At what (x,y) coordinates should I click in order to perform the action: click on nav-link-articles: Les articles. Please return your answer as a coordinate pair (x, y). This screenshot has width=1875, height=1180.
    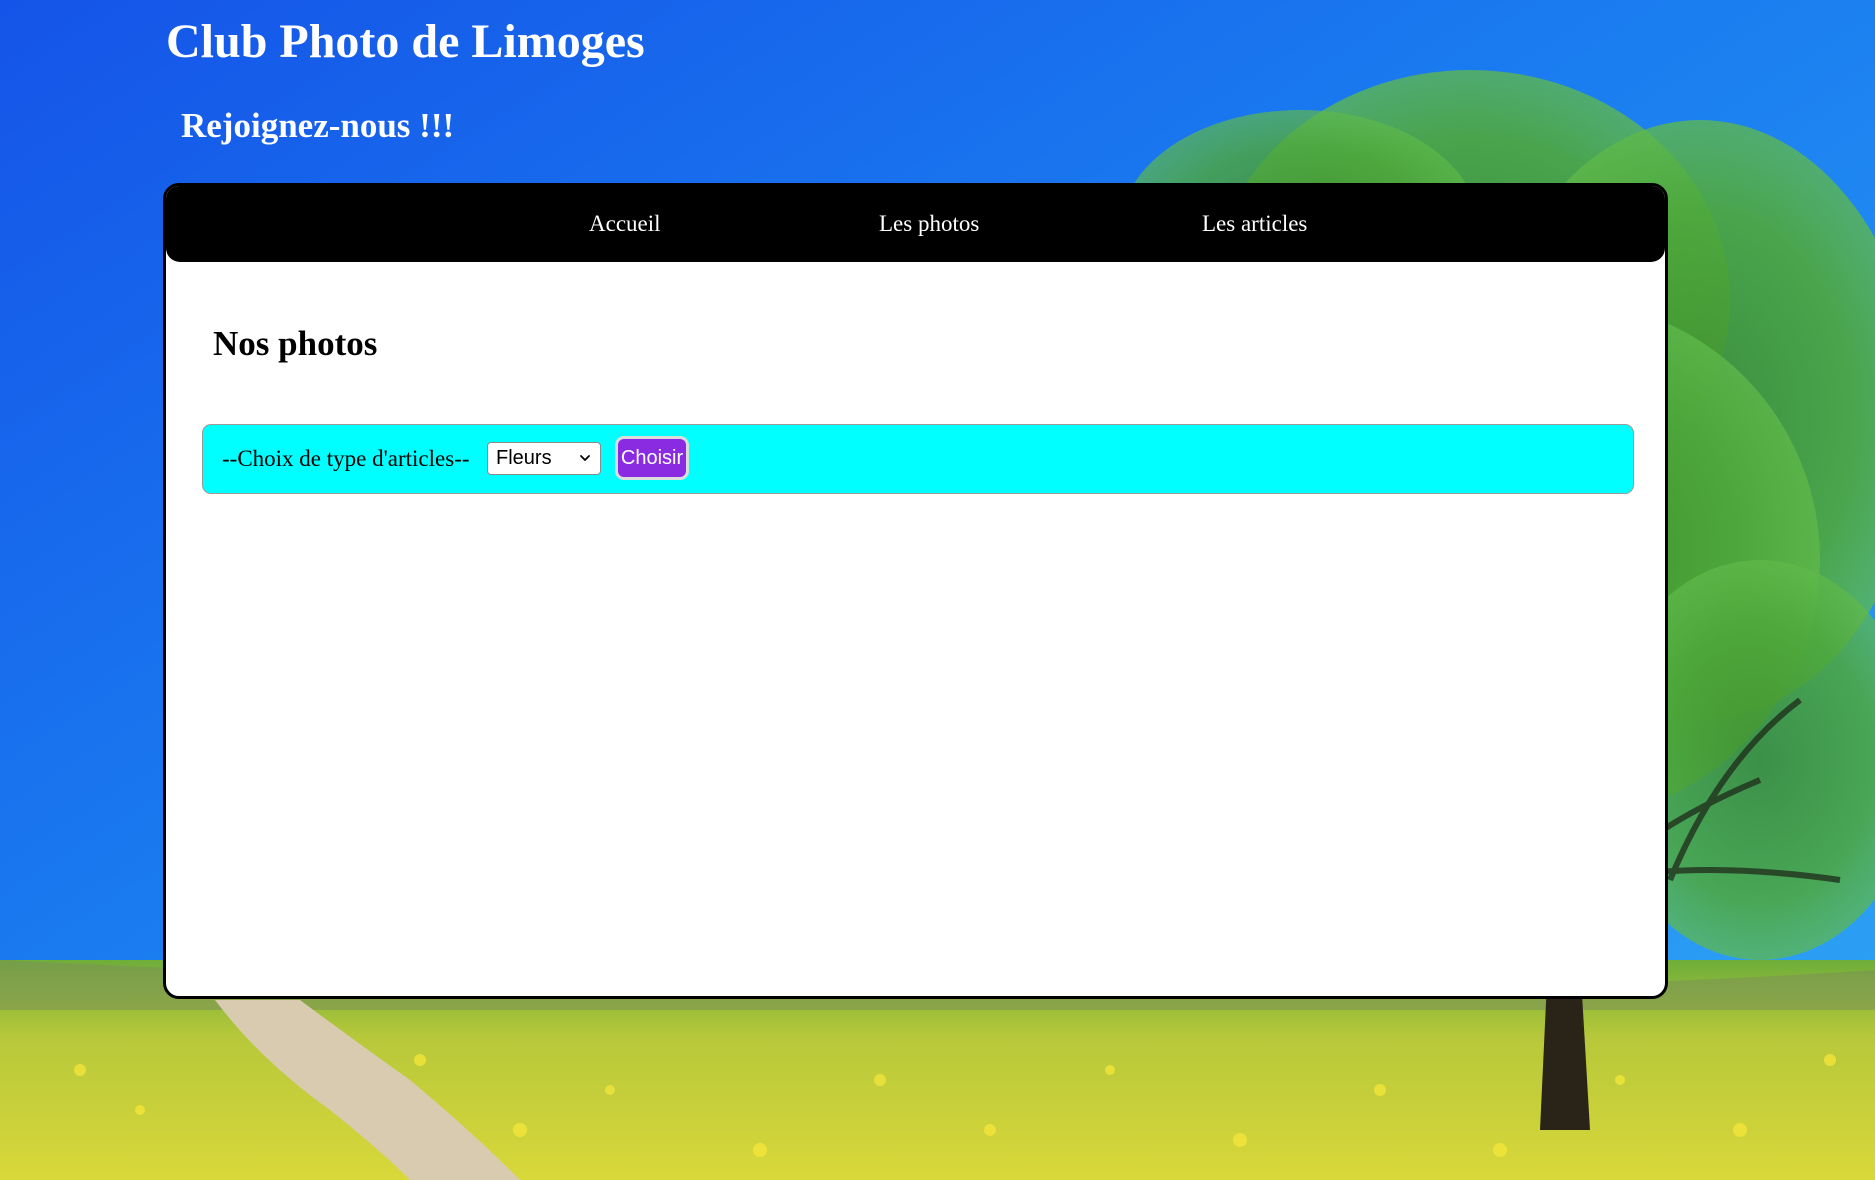
    Looking at the image, I should click on (1254, 224).